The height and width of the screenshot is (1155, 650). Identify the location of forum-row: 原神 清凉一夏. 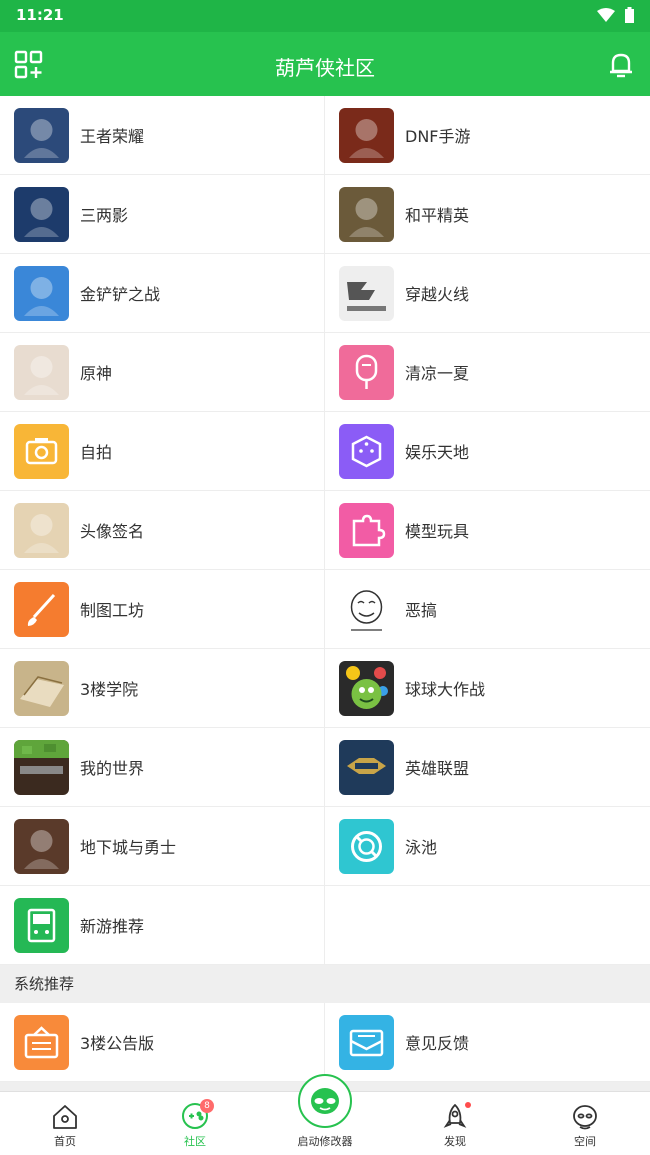
(325, 372).